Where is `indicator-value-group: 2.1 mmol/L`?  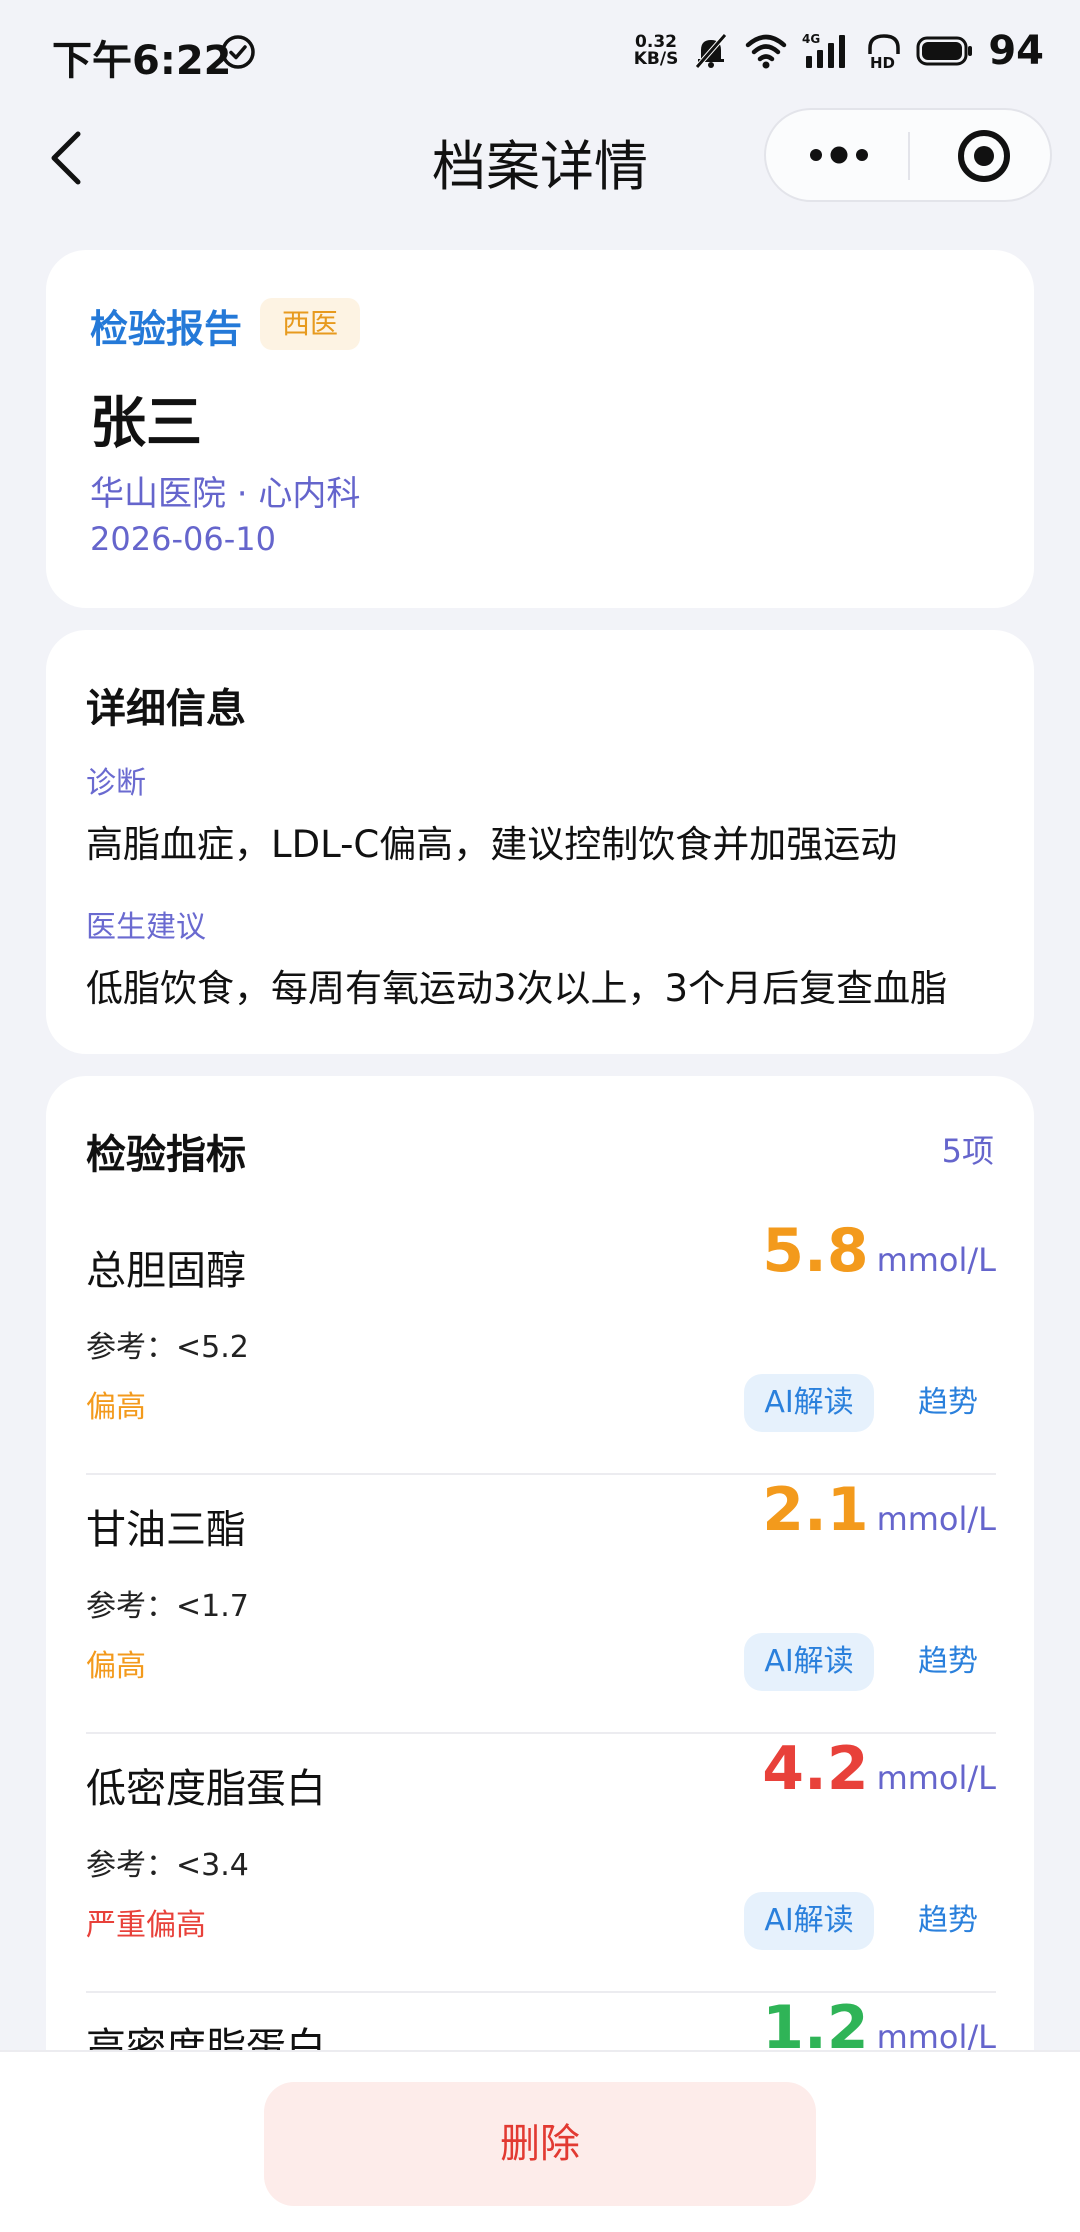
indicator-value-group: 2.1 mmol/L is located at coordinates (879, 1510).